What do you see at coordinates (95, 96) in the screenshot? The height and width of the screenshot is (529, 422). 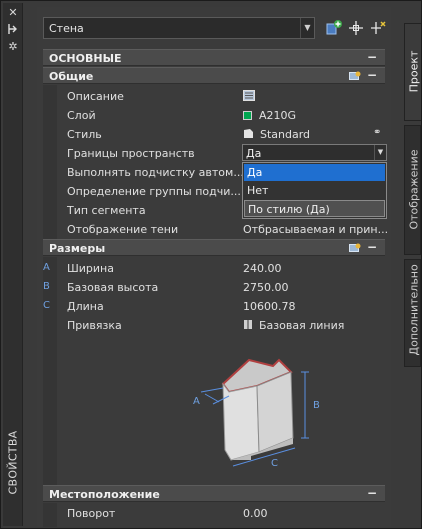 I see `property-label: Описание` at bounding box center [95, 96].